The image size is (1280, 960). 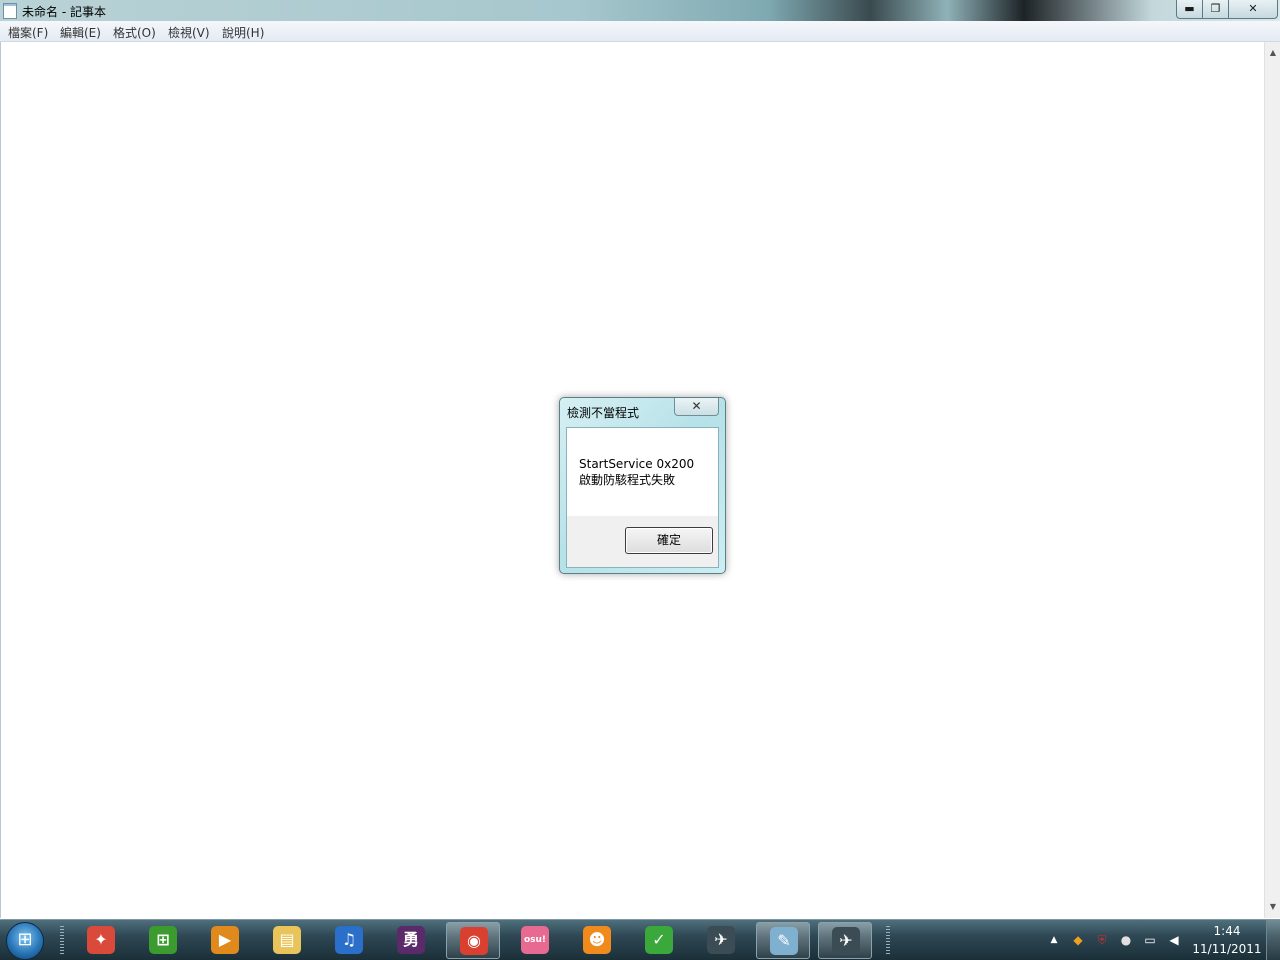 I want to click on error-dialog: 檢測不當程式 ✕ StartService 0x200 啟動防駭程式失敗 確定, so click(x=642, y=485).